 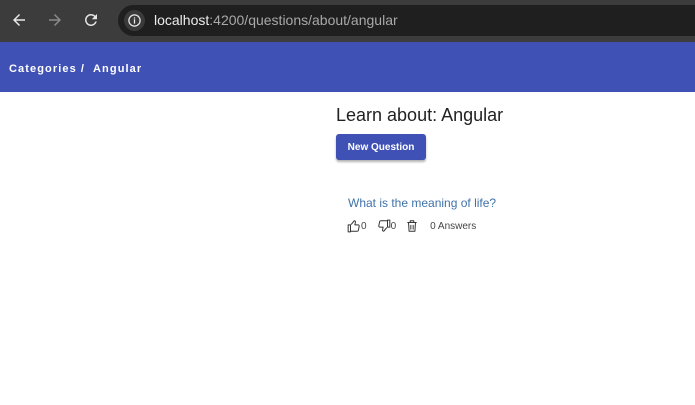 I want to click on thumbs-down-icon, so click(x=383, y=225).